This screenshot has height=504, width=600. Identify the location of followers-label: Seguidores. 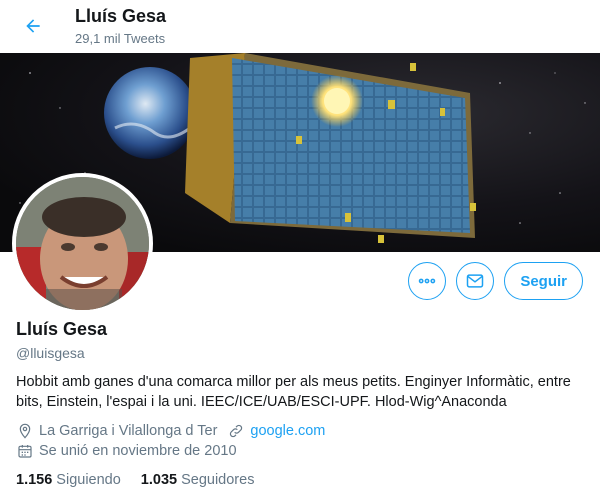
(218, 480).